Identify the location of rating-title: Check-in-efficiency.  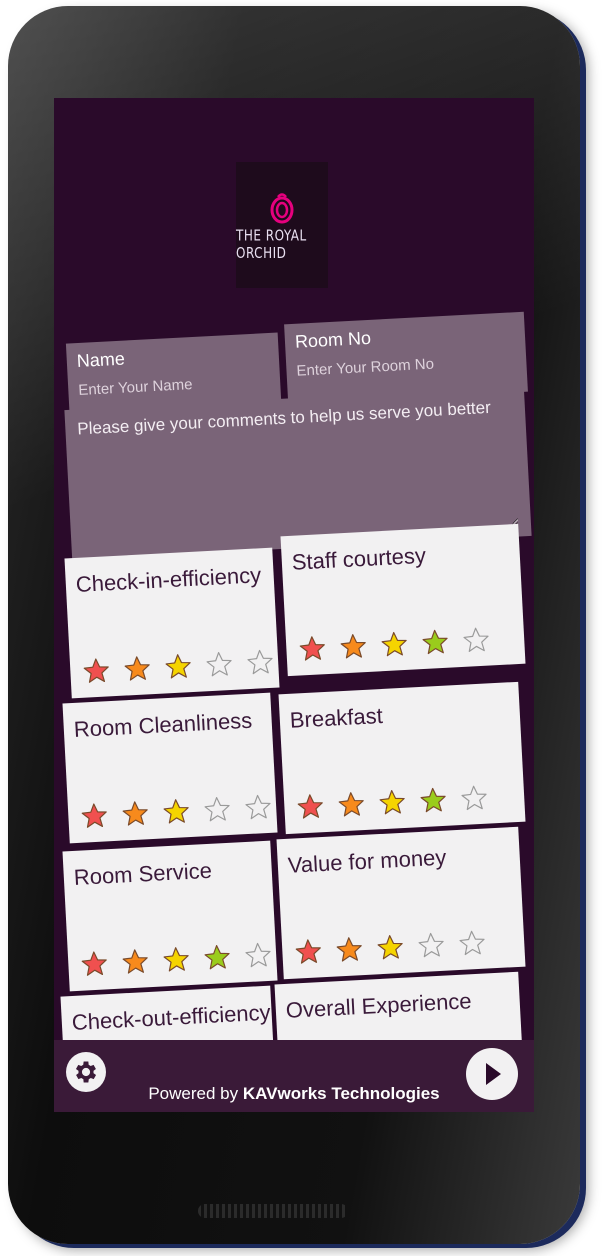
(168, 579).